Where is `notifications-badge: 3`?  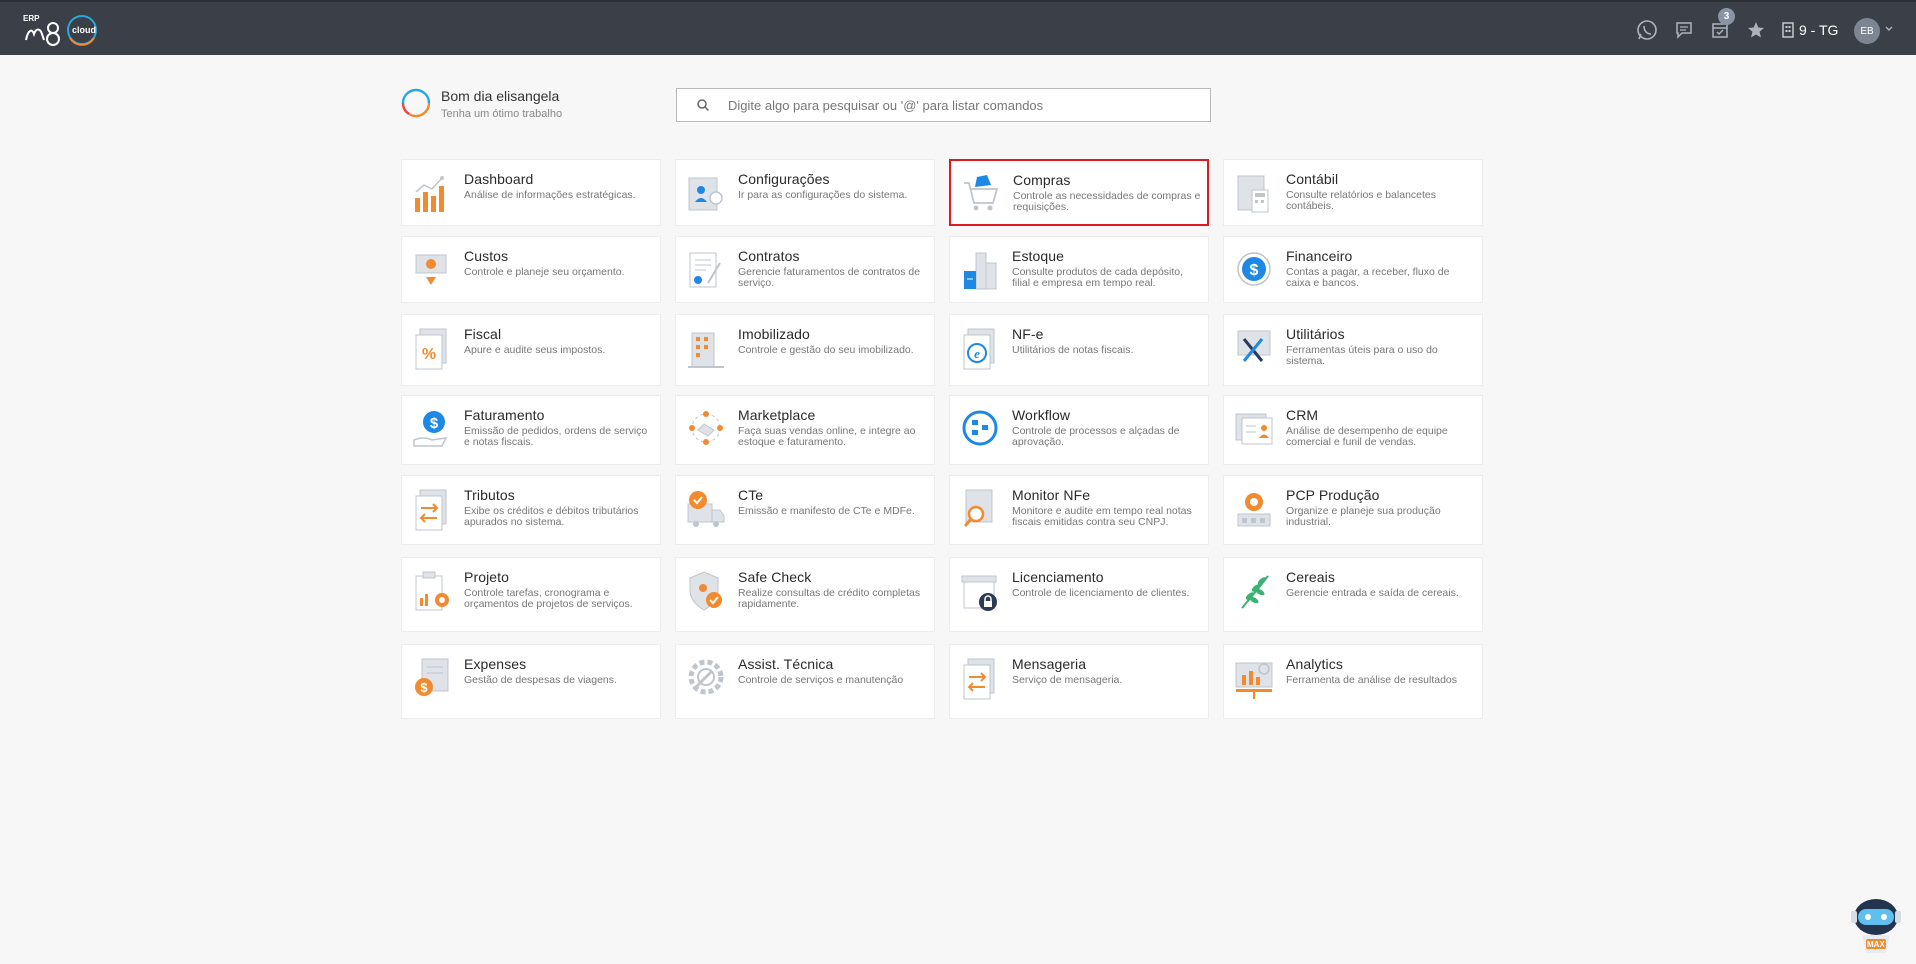
notifications-badge: 3 is located at coordinates (1726, 16).